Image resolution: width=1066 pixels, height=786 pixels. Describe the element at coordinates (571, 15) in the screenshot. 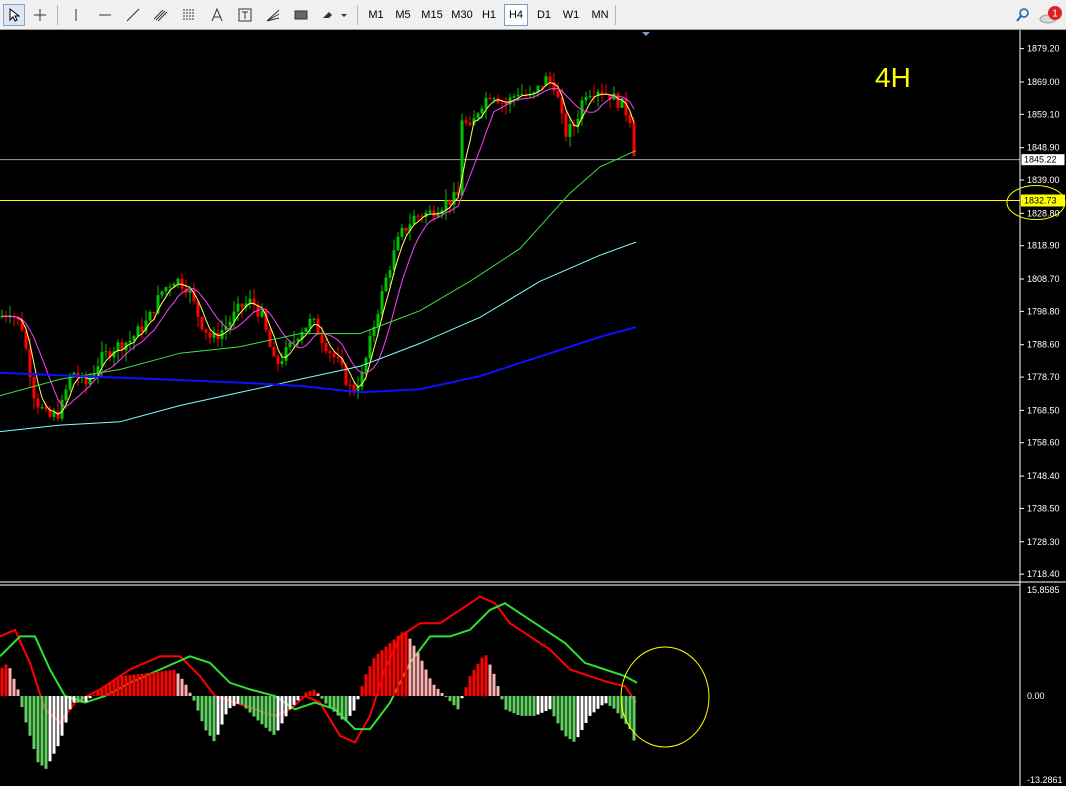

I see `timeframe-w1: W1` at that location.